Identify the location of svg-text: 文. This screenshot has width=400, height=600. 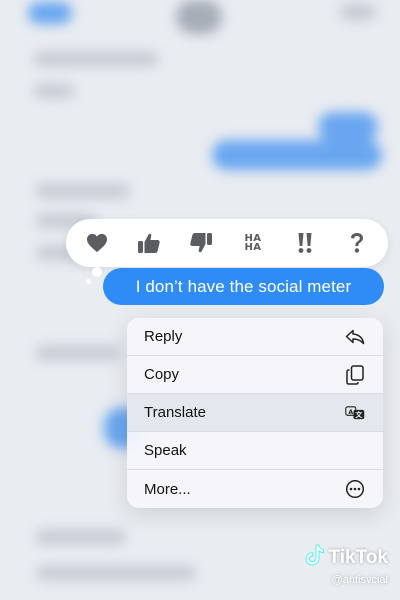
(358, 414).